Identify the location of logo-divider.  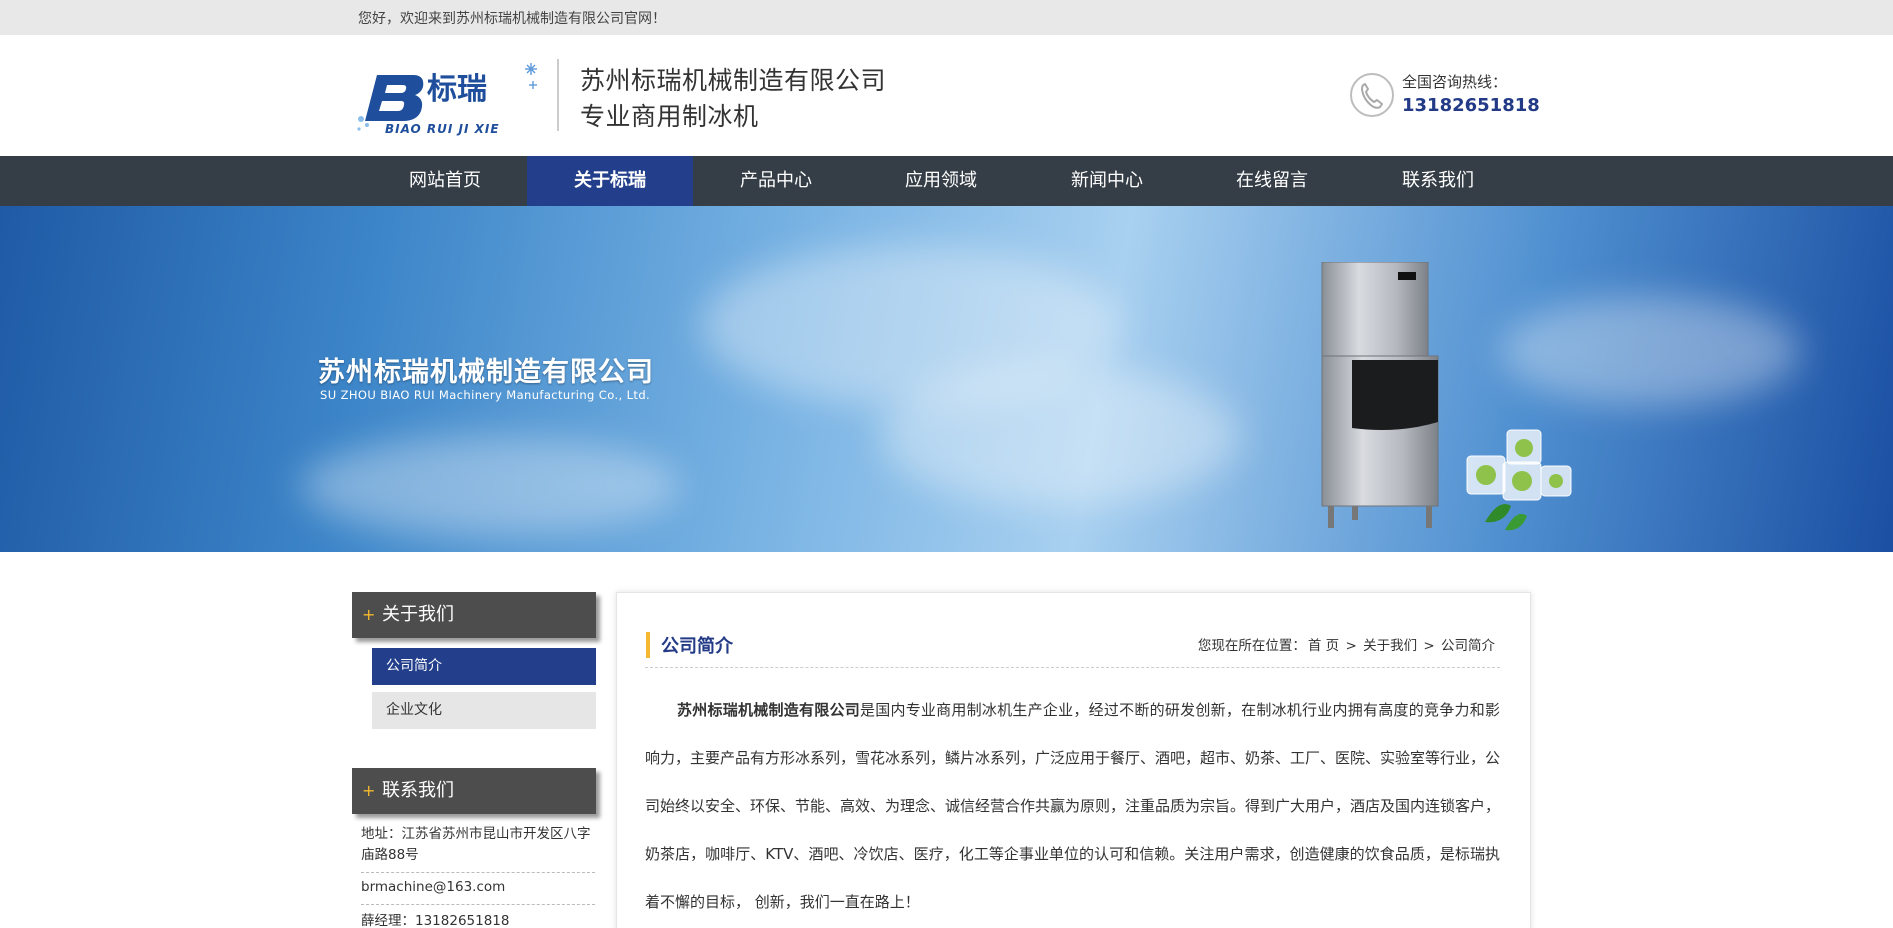
(558, 95).